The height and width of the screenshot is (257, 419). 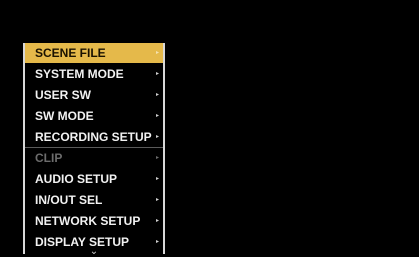 I want to click on menu-item-label: SCENE FILE, so click(x=70, y=53).